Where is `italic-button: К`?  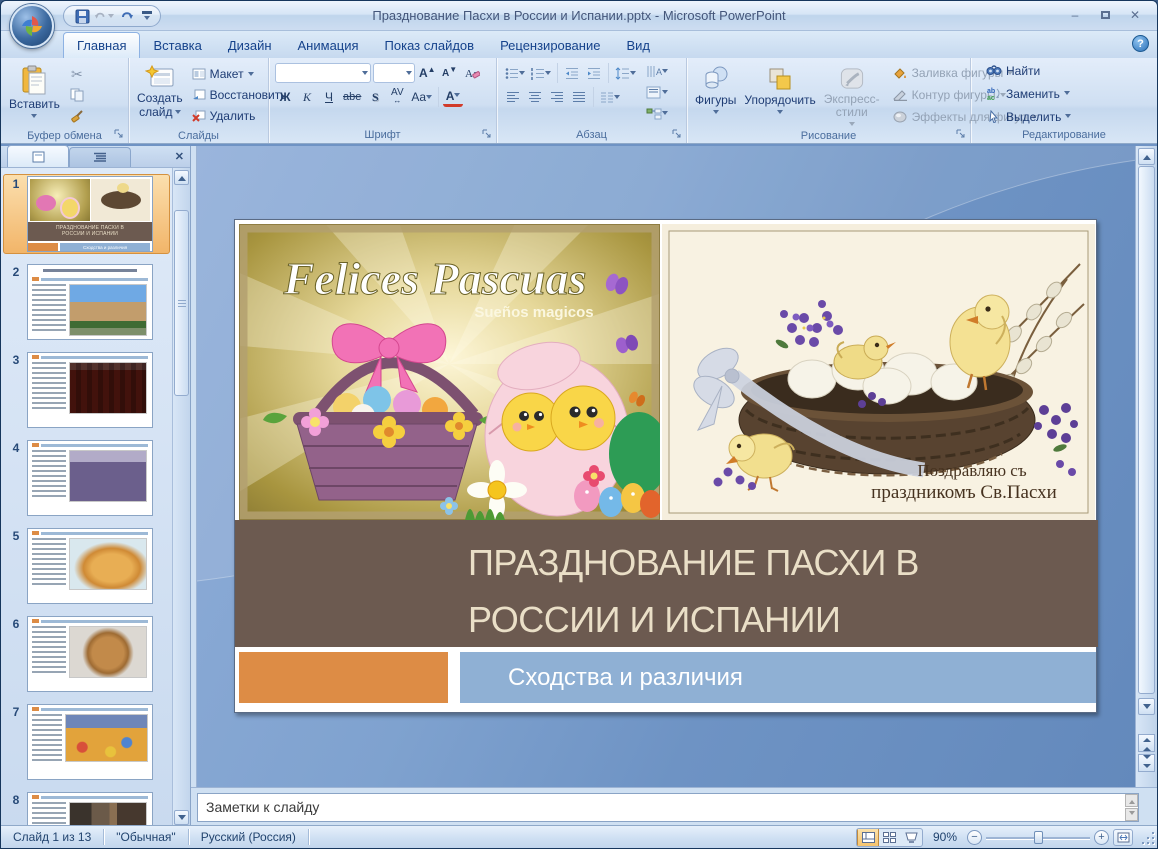 italic-button: К is located at coordinates (307, 97).